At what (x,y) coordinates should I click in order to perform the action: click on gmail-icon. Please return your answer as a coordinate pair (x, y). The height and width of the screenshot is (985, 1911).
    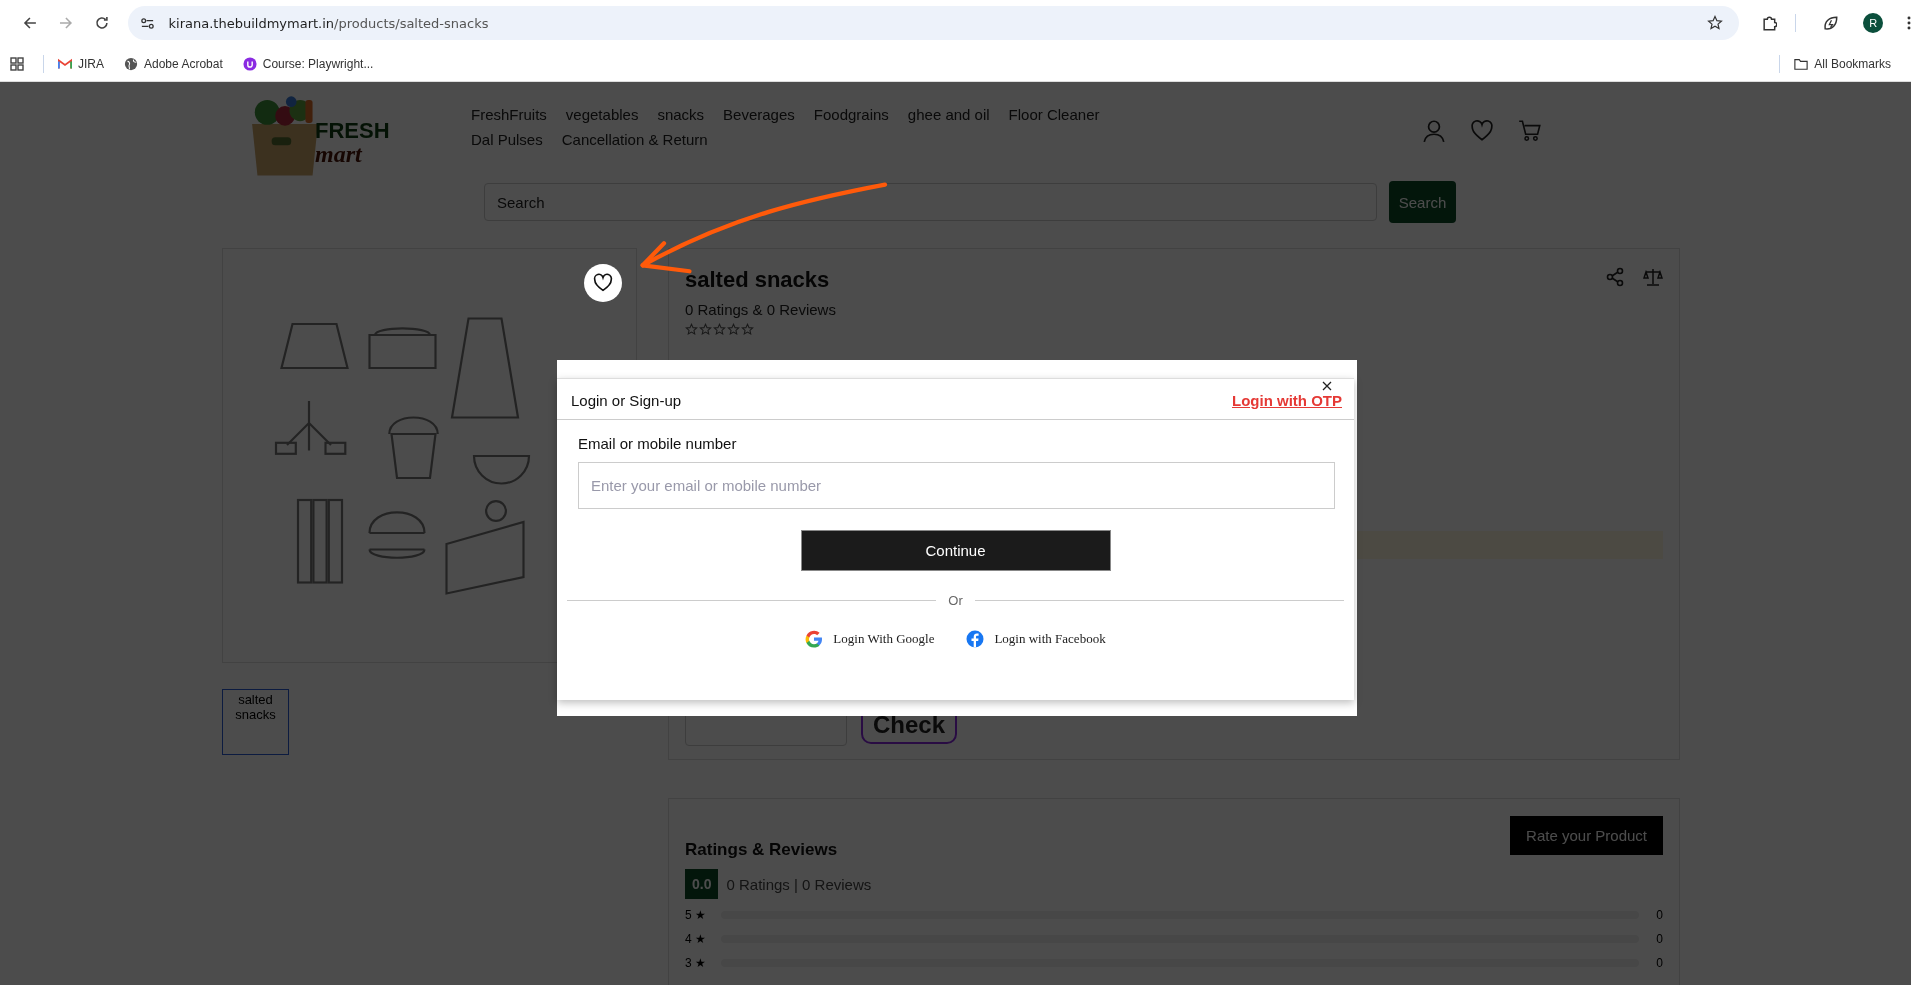
    Looking at the image, I should click on (65, 63).